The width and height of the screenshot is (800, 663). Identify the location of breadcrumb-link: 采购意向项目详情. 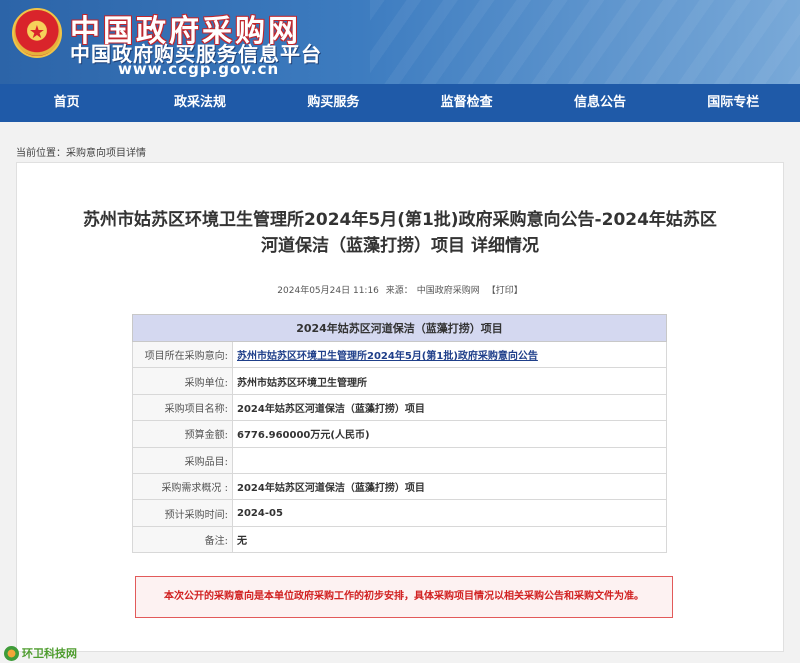
(106, 153).